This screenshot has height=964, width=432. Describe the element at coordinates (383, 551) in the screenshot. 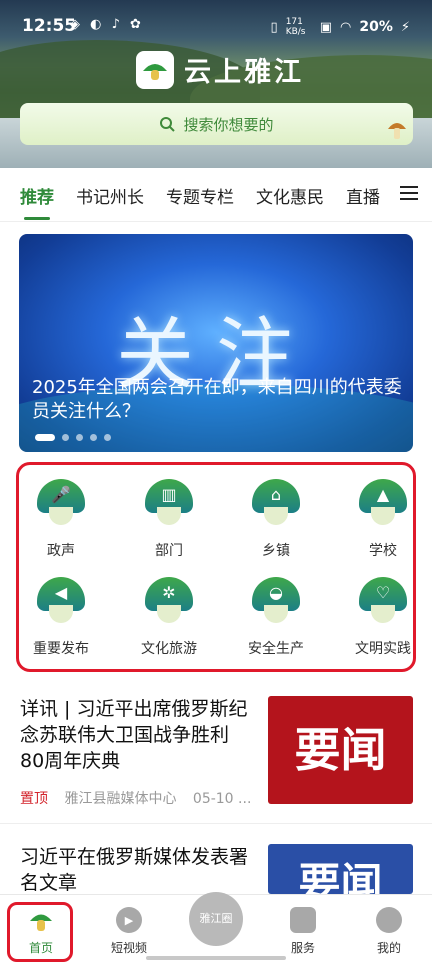

I see `category-label: 学校` at that location.